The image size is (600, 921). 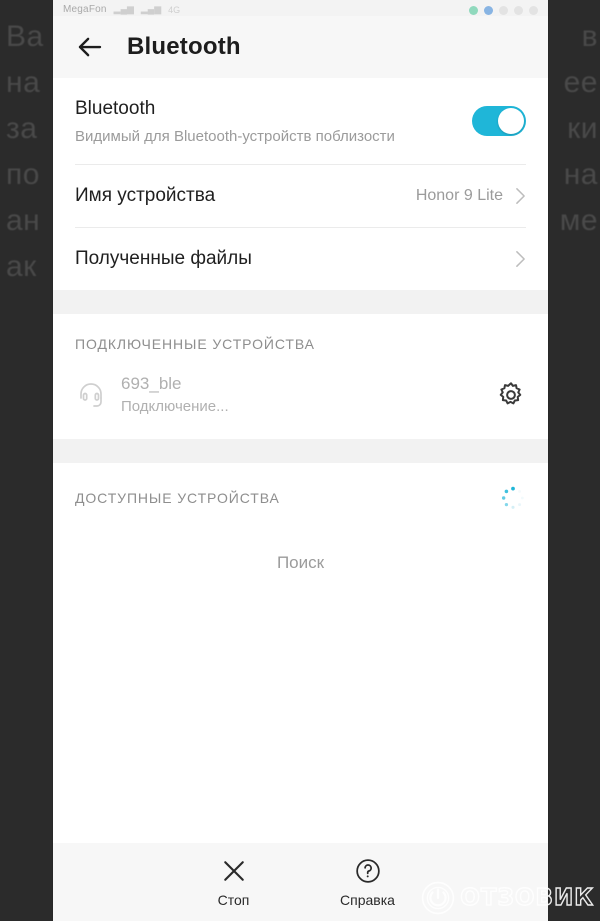 I want to click on backdrop-fragment: за, so click(x=22, y=128).